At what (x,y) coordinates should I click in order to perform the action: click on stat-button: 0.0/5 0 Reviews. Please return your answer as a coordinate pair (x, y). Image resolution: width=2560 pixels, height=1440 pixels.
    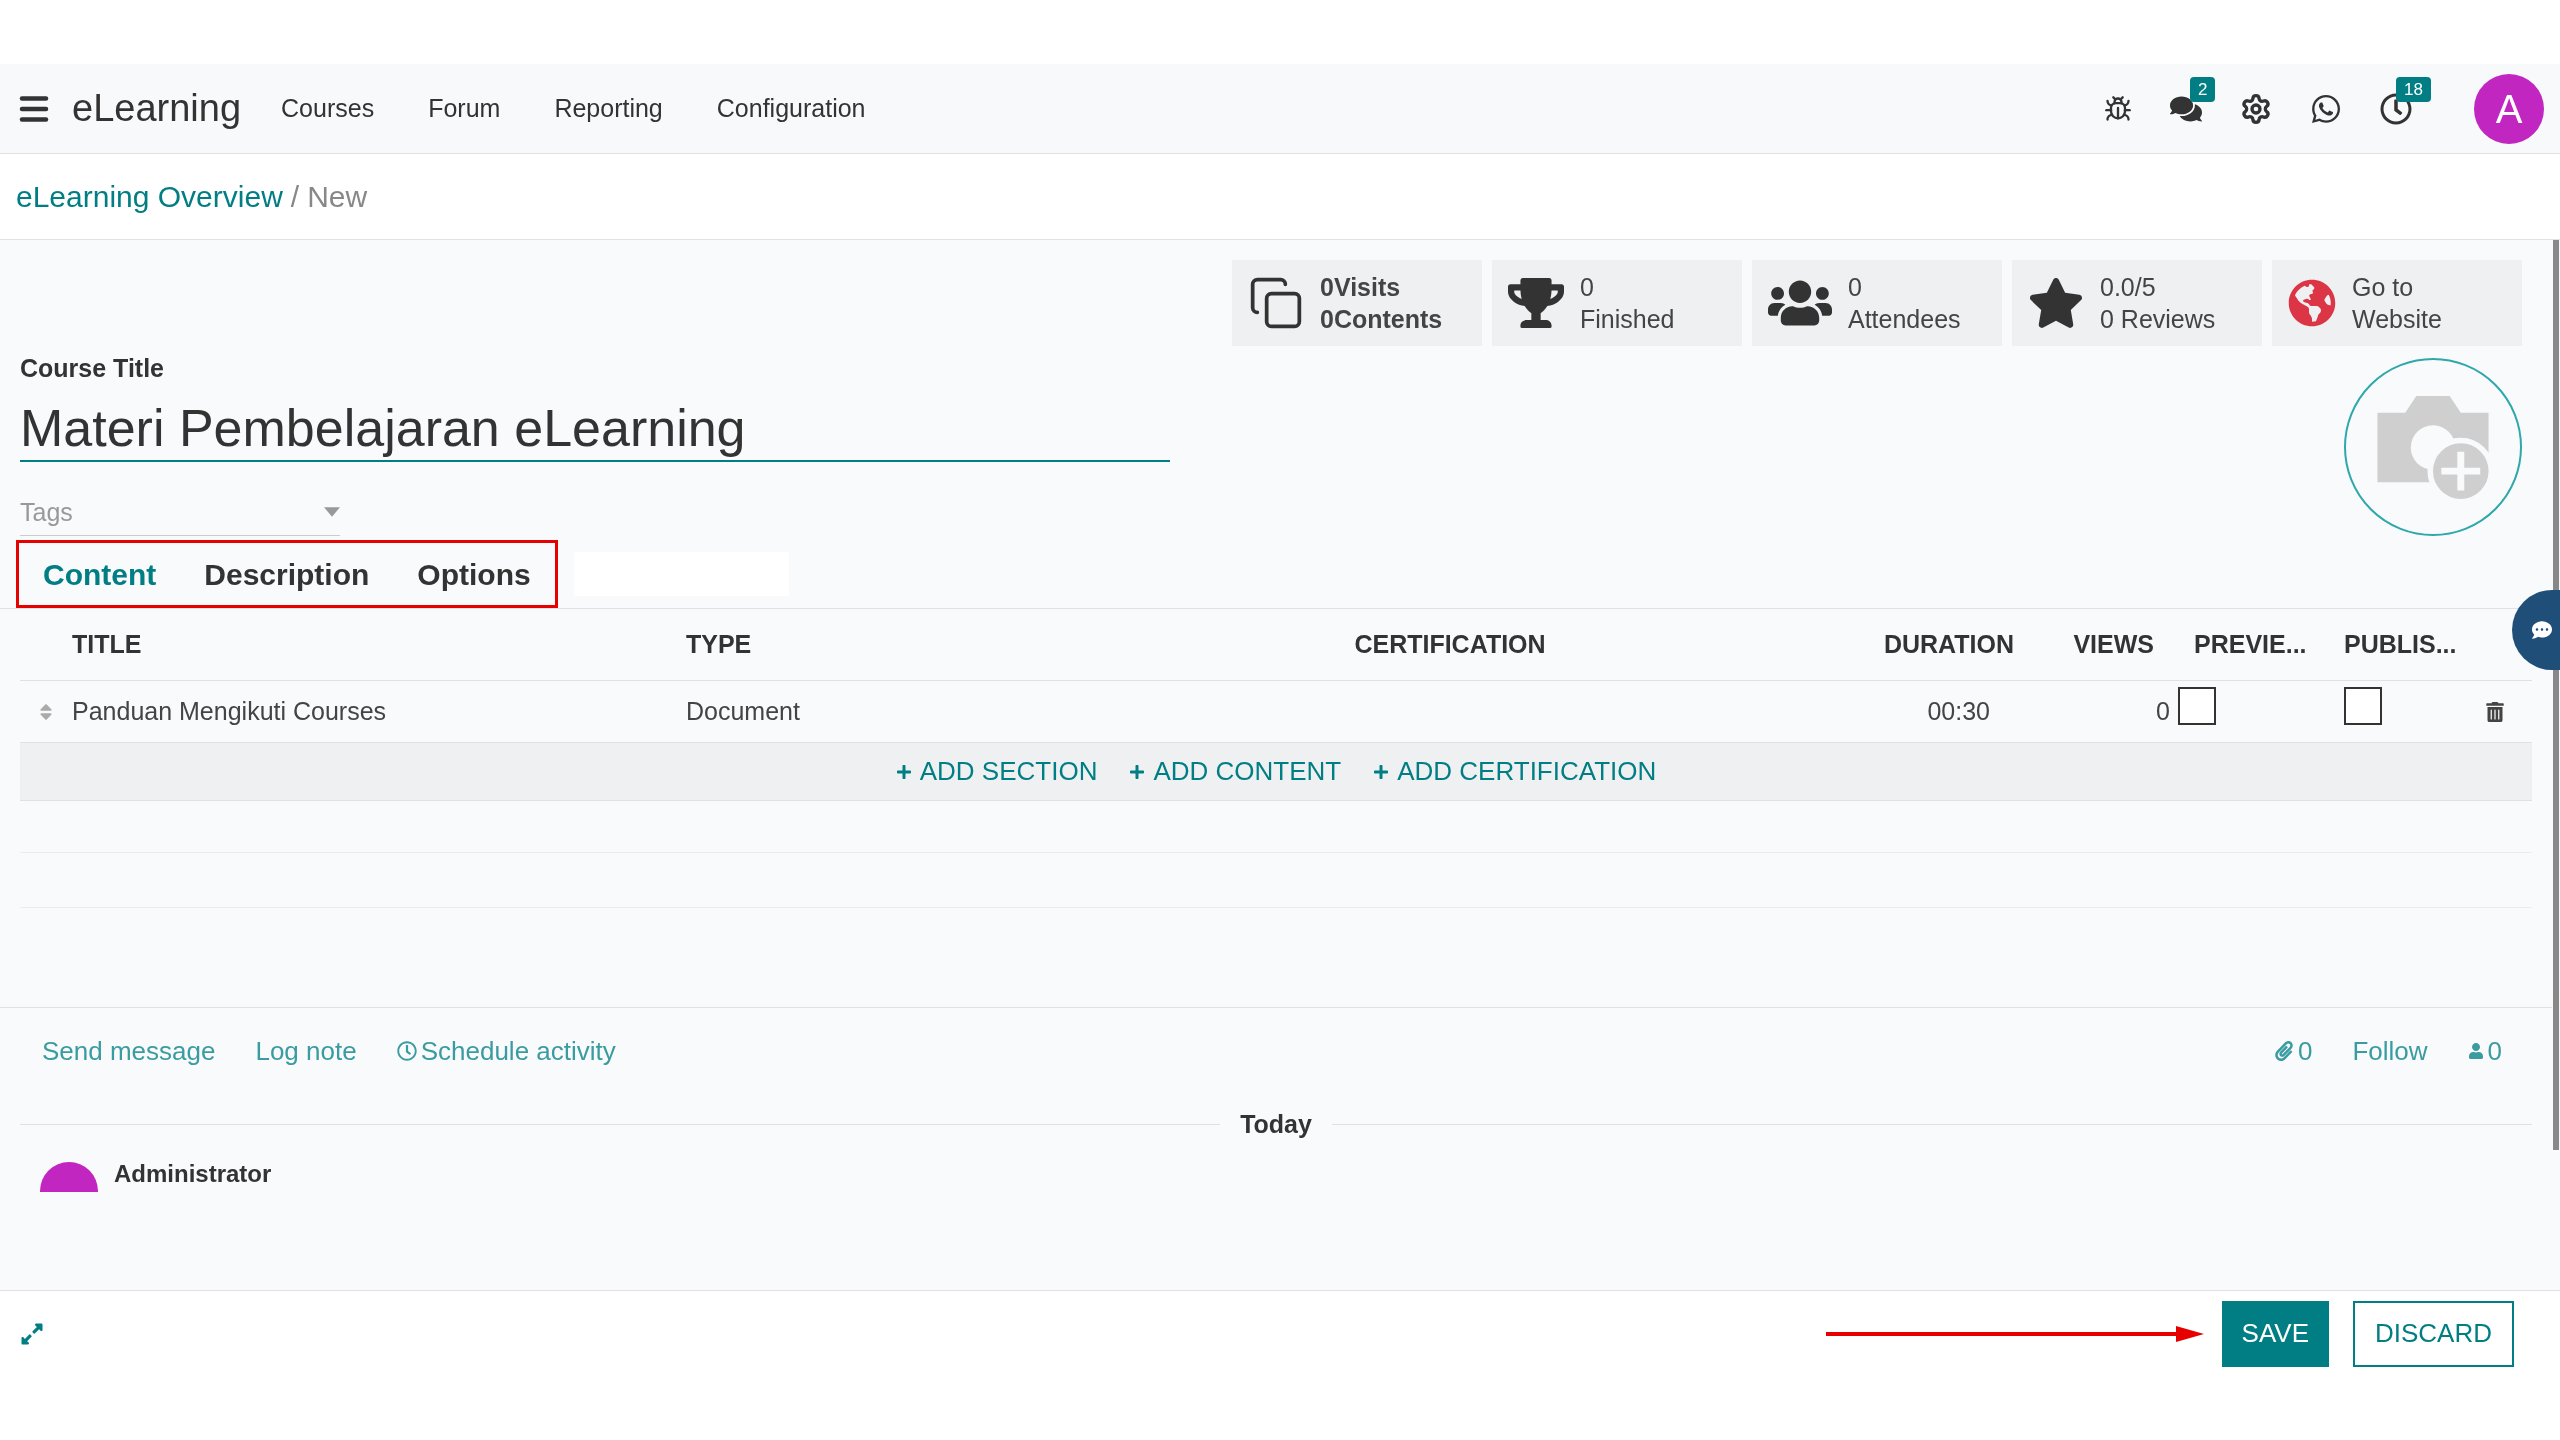
    Looking at the image, I should click on (2137, 303).